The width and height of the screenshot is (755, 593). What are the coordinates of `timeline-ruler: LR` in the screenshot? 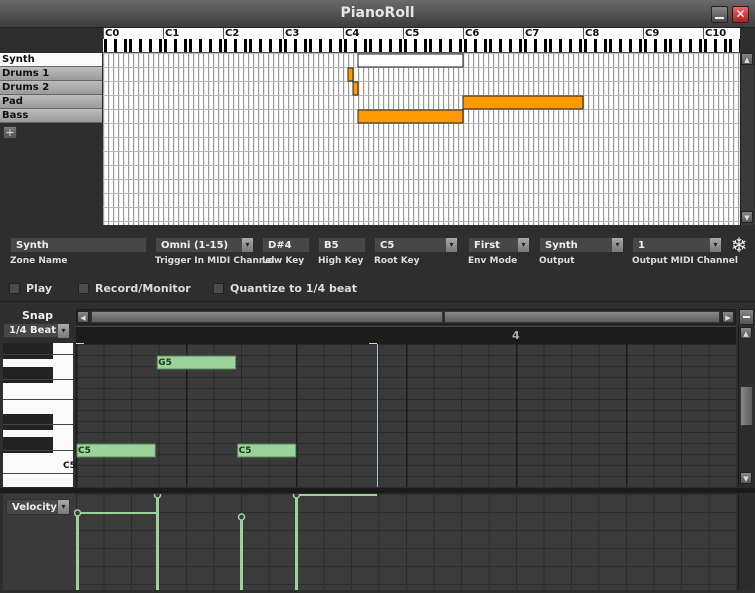 It's located at (406, 339).